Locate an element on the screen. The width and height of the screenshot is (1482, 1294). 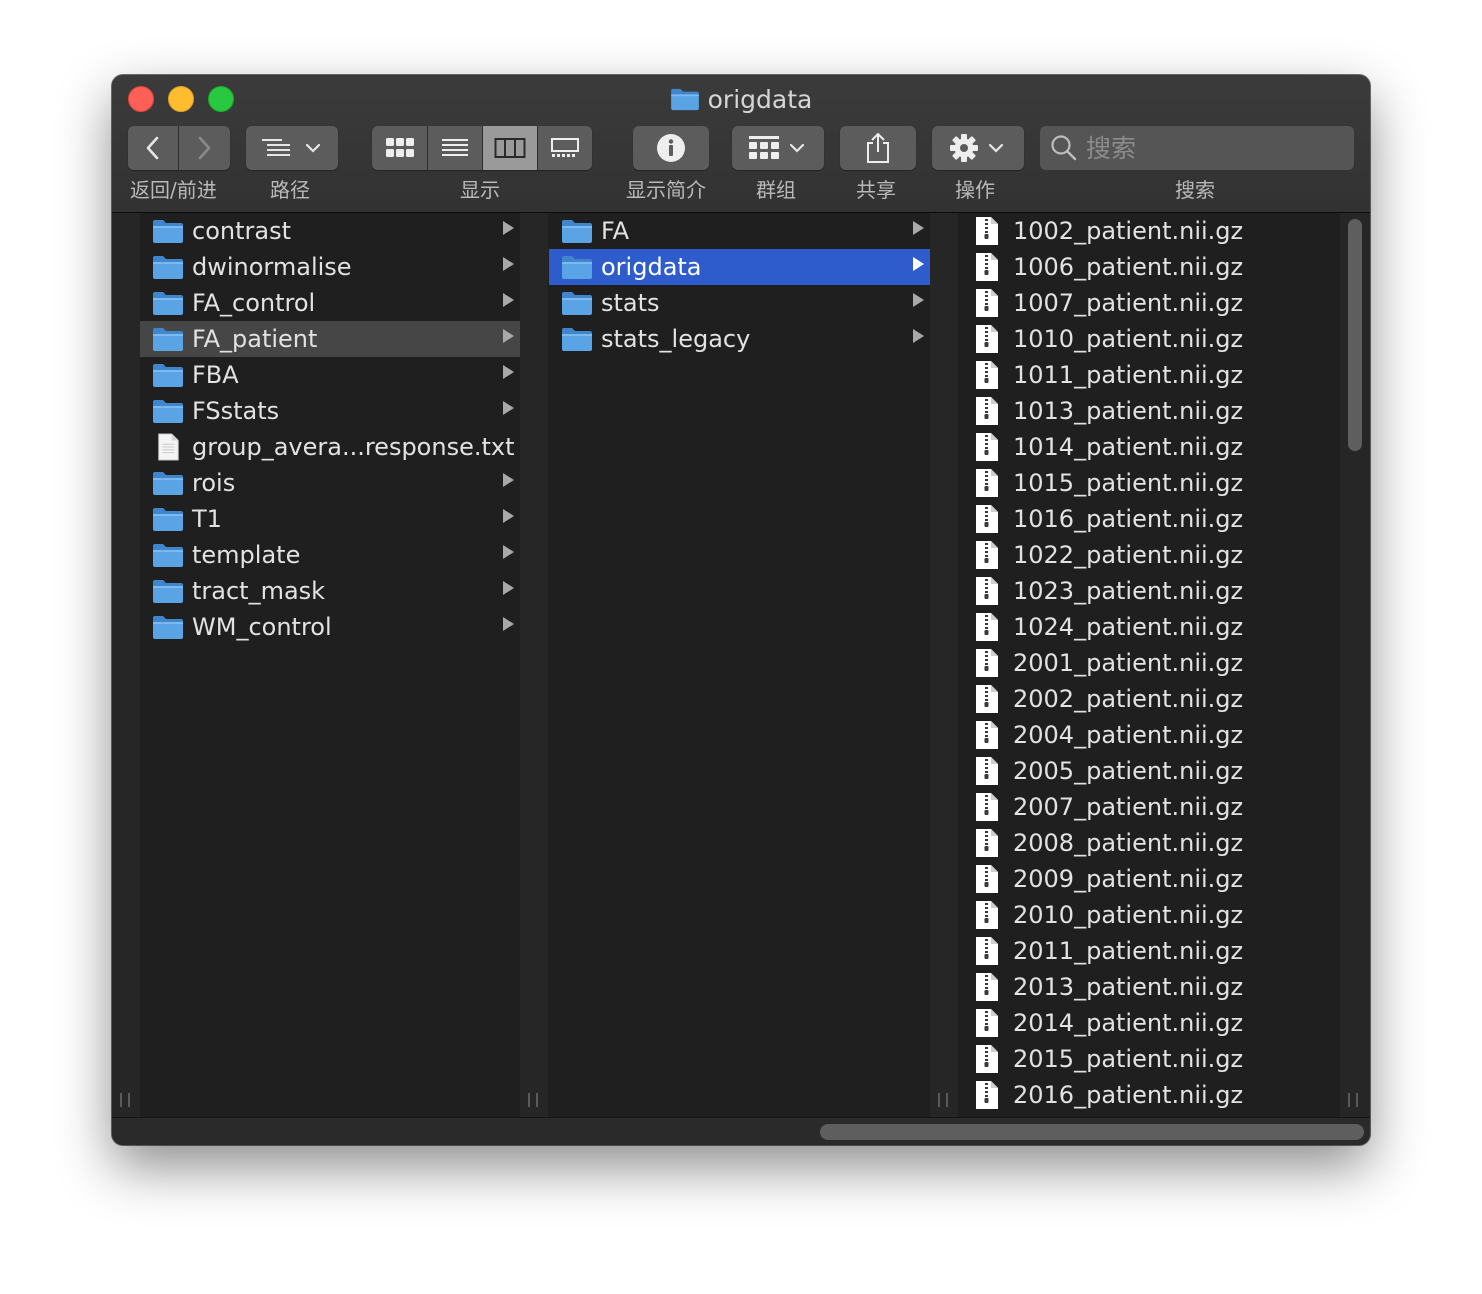
folder-item: FSstats is located at coordinates (330, 411).